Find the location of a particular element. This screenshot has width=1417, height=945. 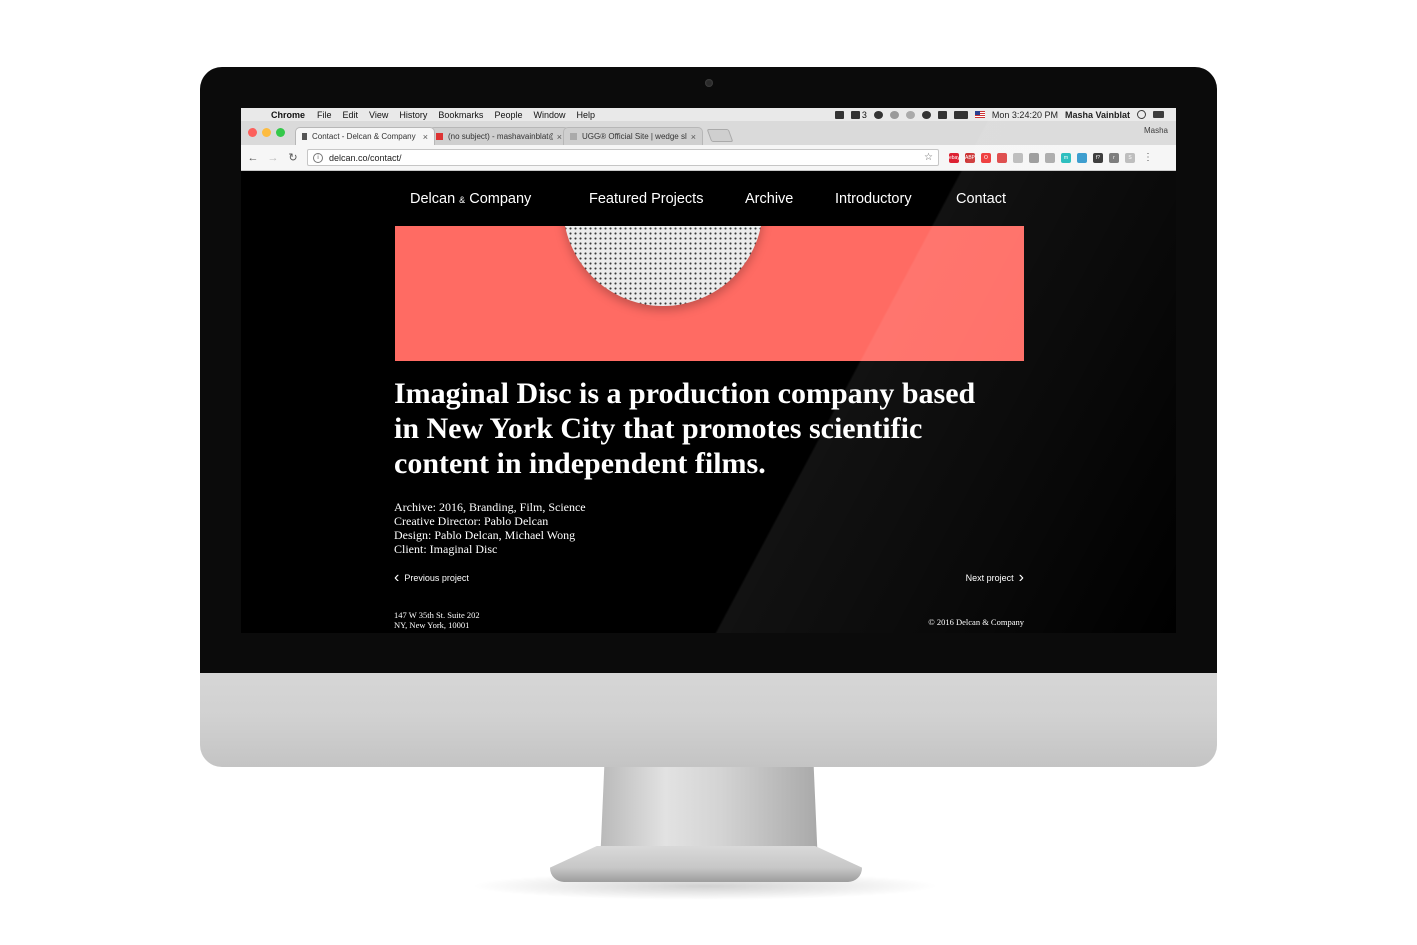

browser-extension-icon: m is located at coordinates (1066, 157).